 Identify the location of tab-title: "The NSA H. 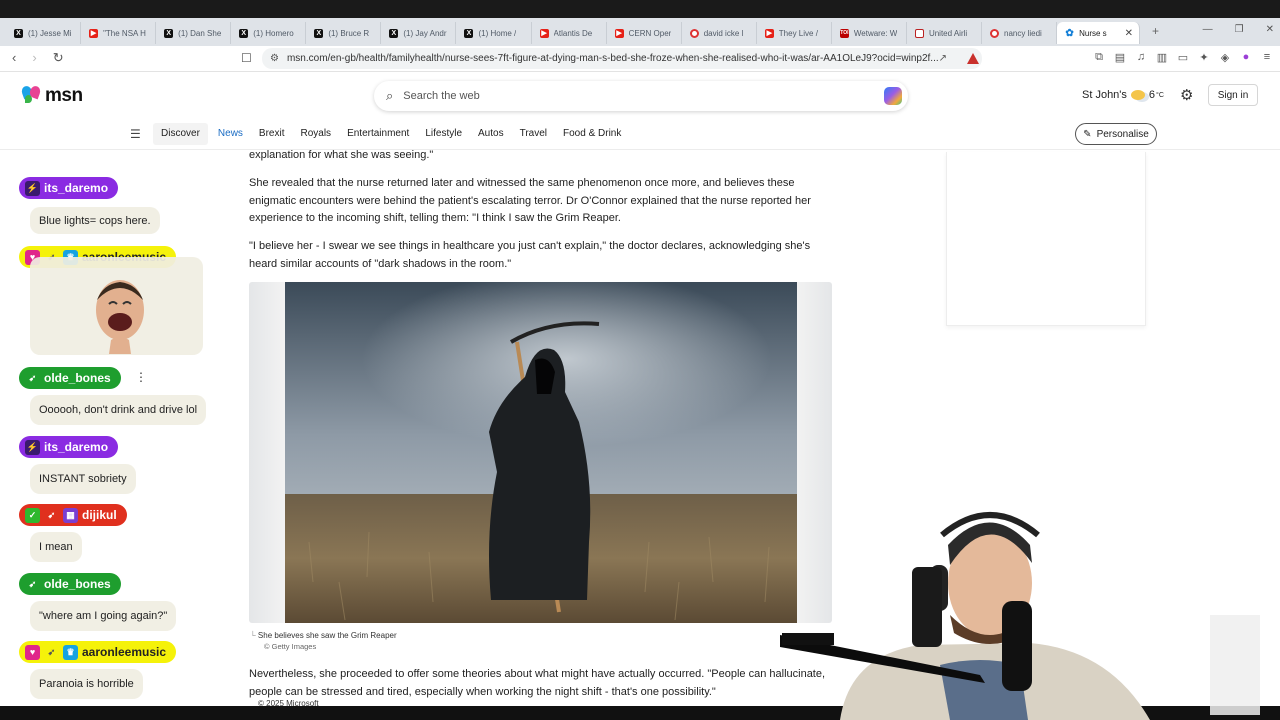
(124, 33).